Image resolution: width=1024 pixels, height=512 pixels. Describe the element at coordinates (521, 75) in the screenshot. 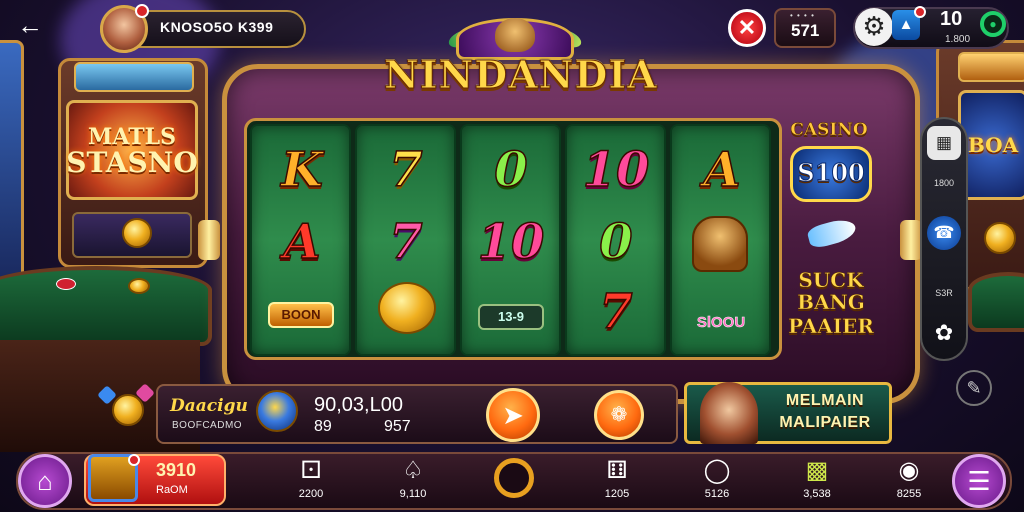

I see `game-title: NINDANDIA` at that location.